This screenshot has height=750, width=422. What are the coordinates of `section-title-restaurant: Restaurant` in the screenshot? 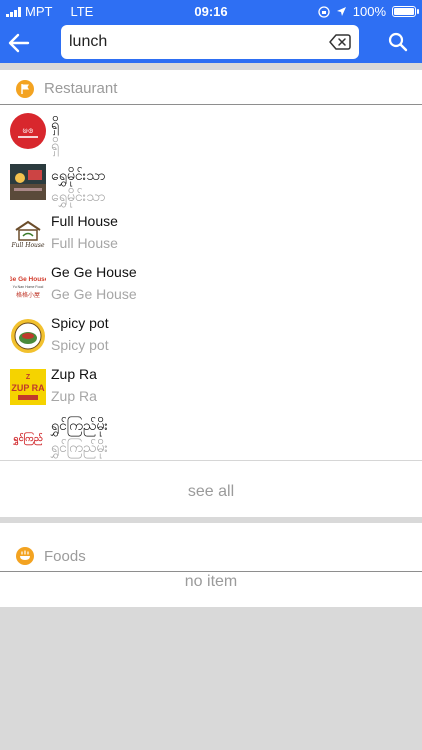 It's located at (81, 88).